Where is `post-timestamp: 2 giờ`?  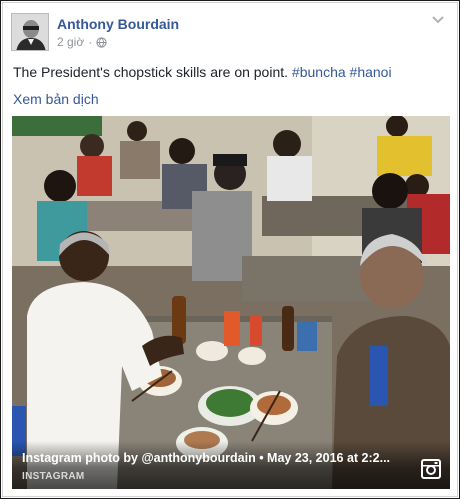 post-timestamp: 2 giờ is located at coordinates (70, 42).